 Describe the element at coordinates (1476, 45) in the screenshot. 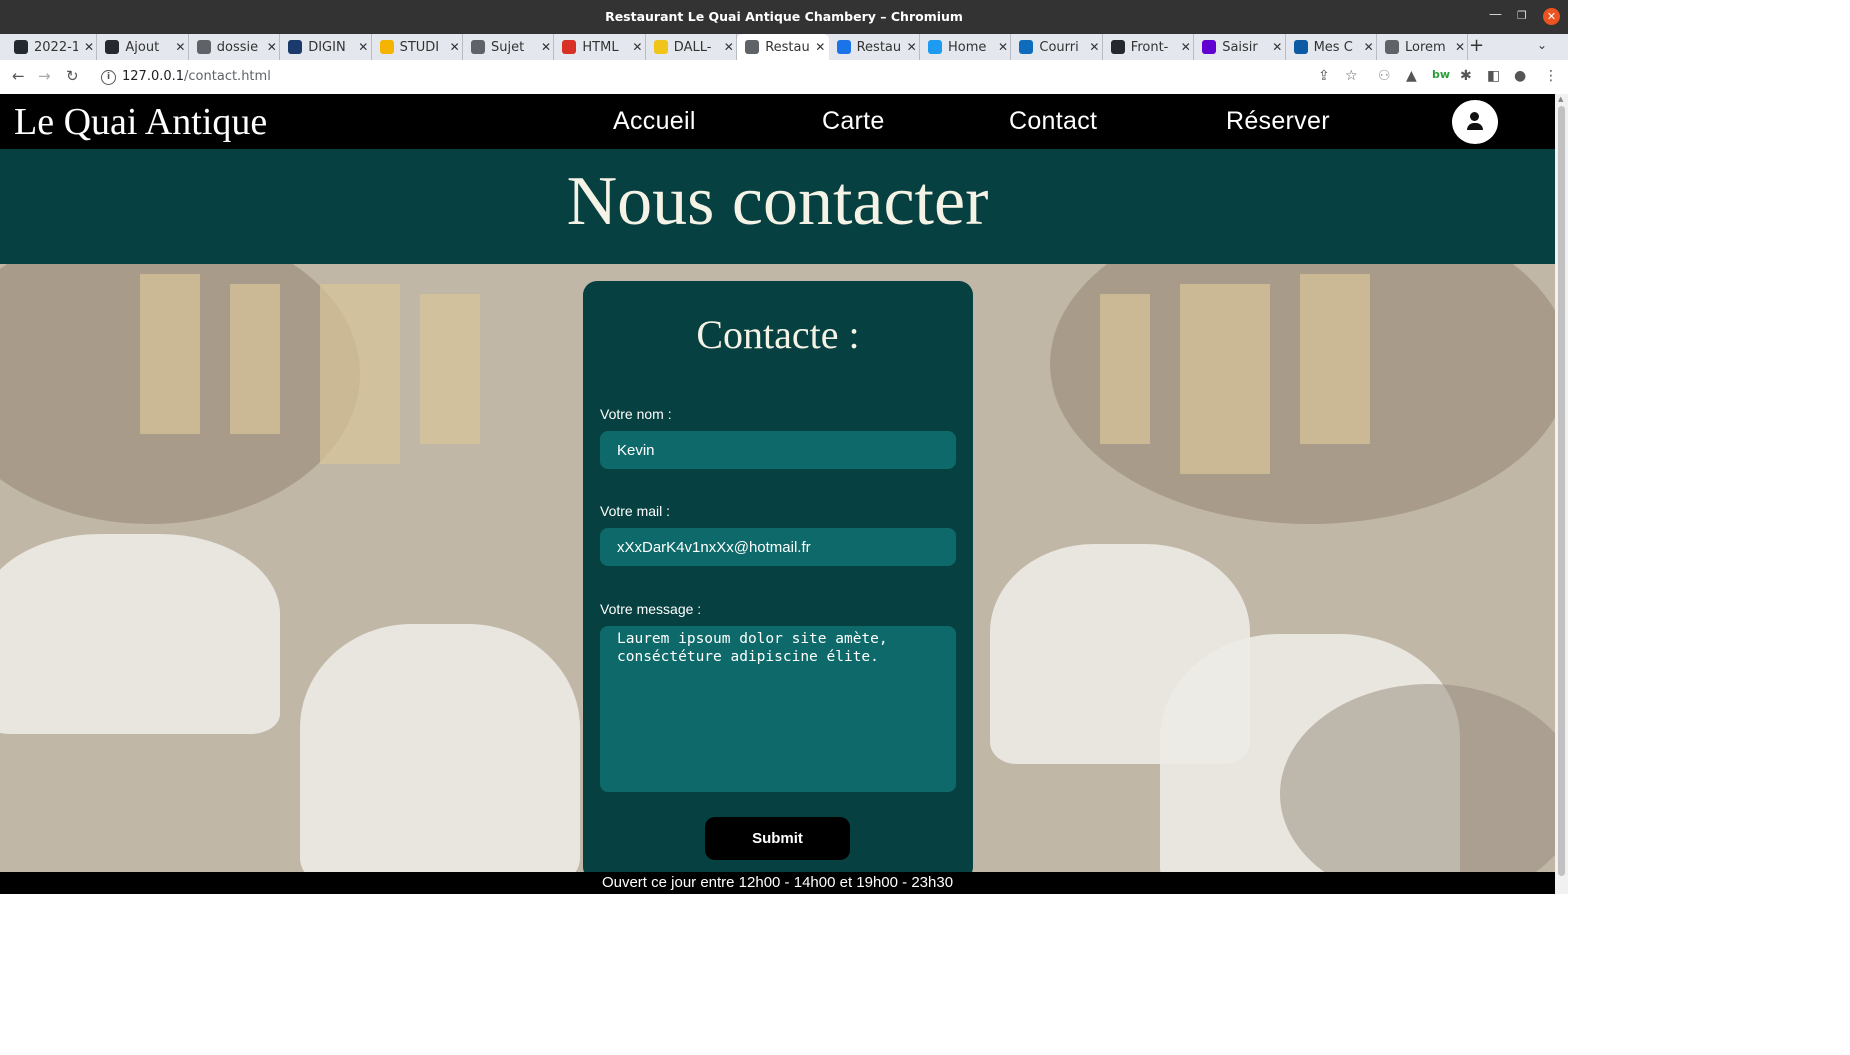

I see `new-tab-icon: +` at that location.